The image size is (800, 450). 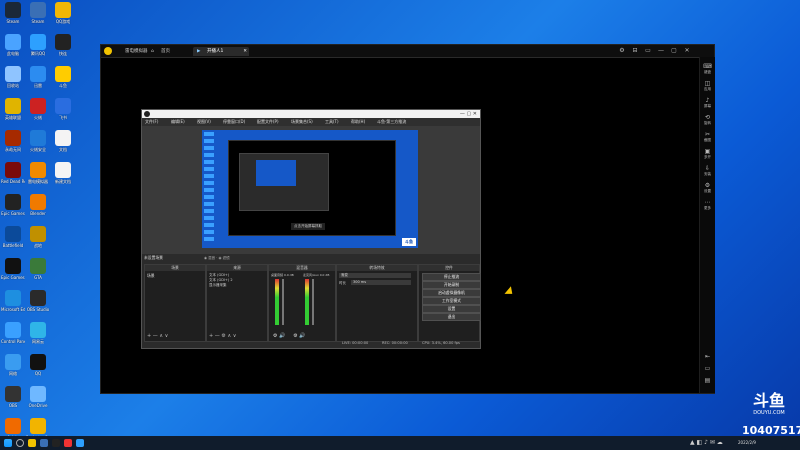 What do you see at coordinates (687, 51) in the screenshot?
I see `close-button: ✕` at bounding box center [687, 51].